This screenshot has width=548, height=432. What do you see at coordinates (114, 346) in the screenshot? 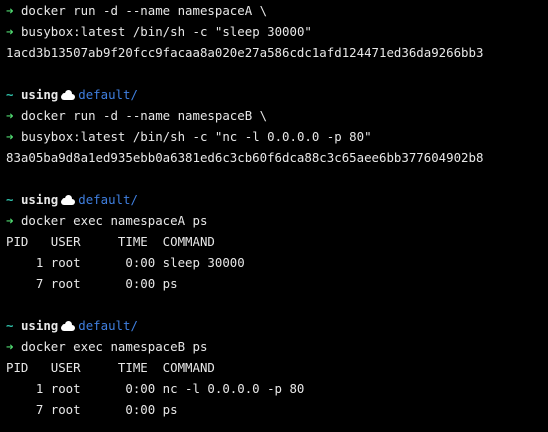
I see `command-text: docker exec namespaceB ps` at bounding box center [114, 346].